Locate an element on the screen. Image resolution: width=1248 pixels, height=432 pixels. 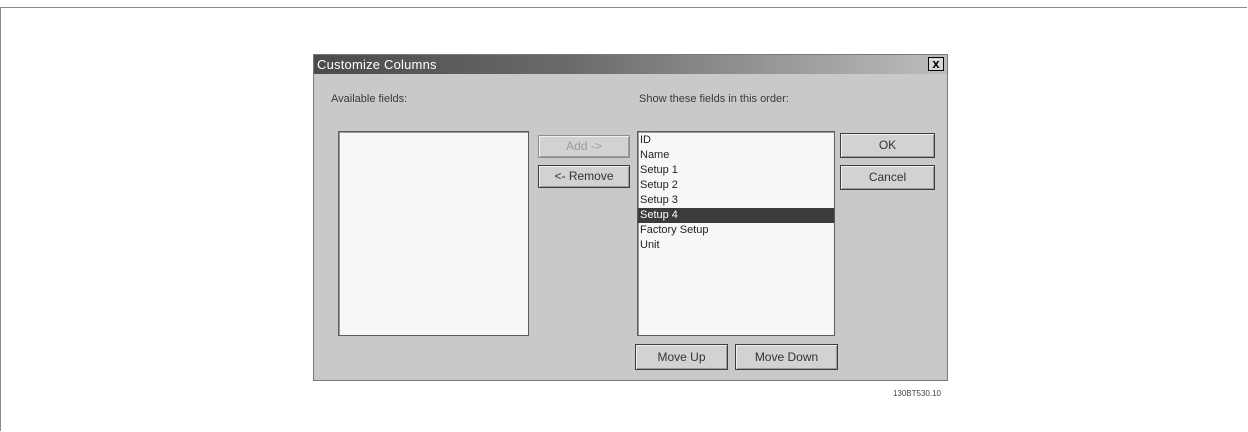
title-bar: Customize Columns x is located at coordinates (630, 64).